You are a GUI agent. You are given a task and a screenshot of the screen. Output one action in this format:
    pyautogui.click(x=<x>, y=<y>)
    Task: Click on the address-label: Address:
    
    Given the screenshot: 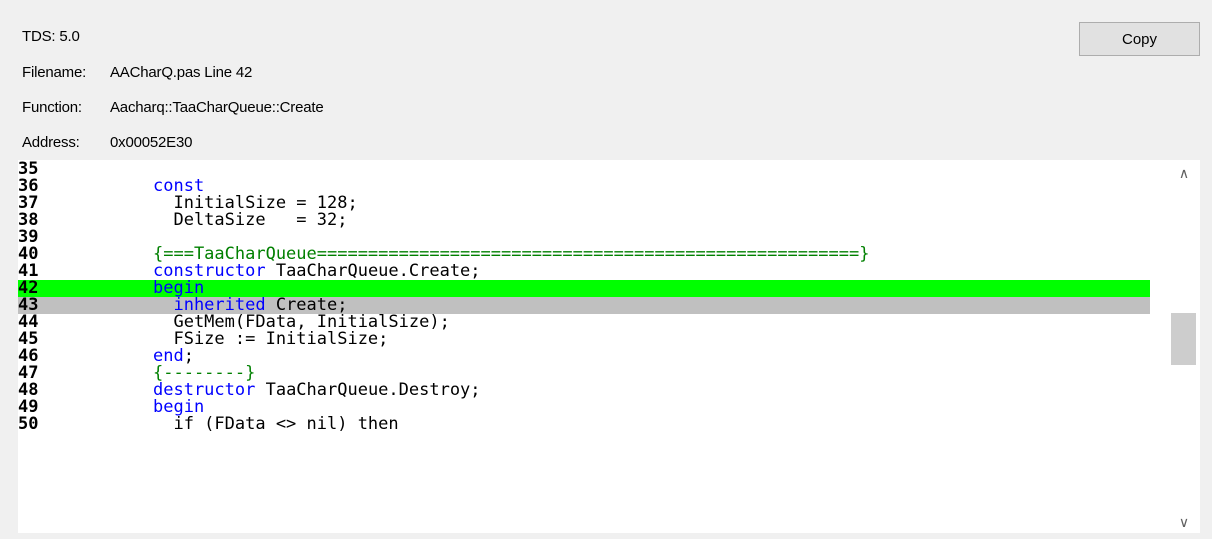 What is the action you would take?
    pyautogui.click(x=51, y=142)
    